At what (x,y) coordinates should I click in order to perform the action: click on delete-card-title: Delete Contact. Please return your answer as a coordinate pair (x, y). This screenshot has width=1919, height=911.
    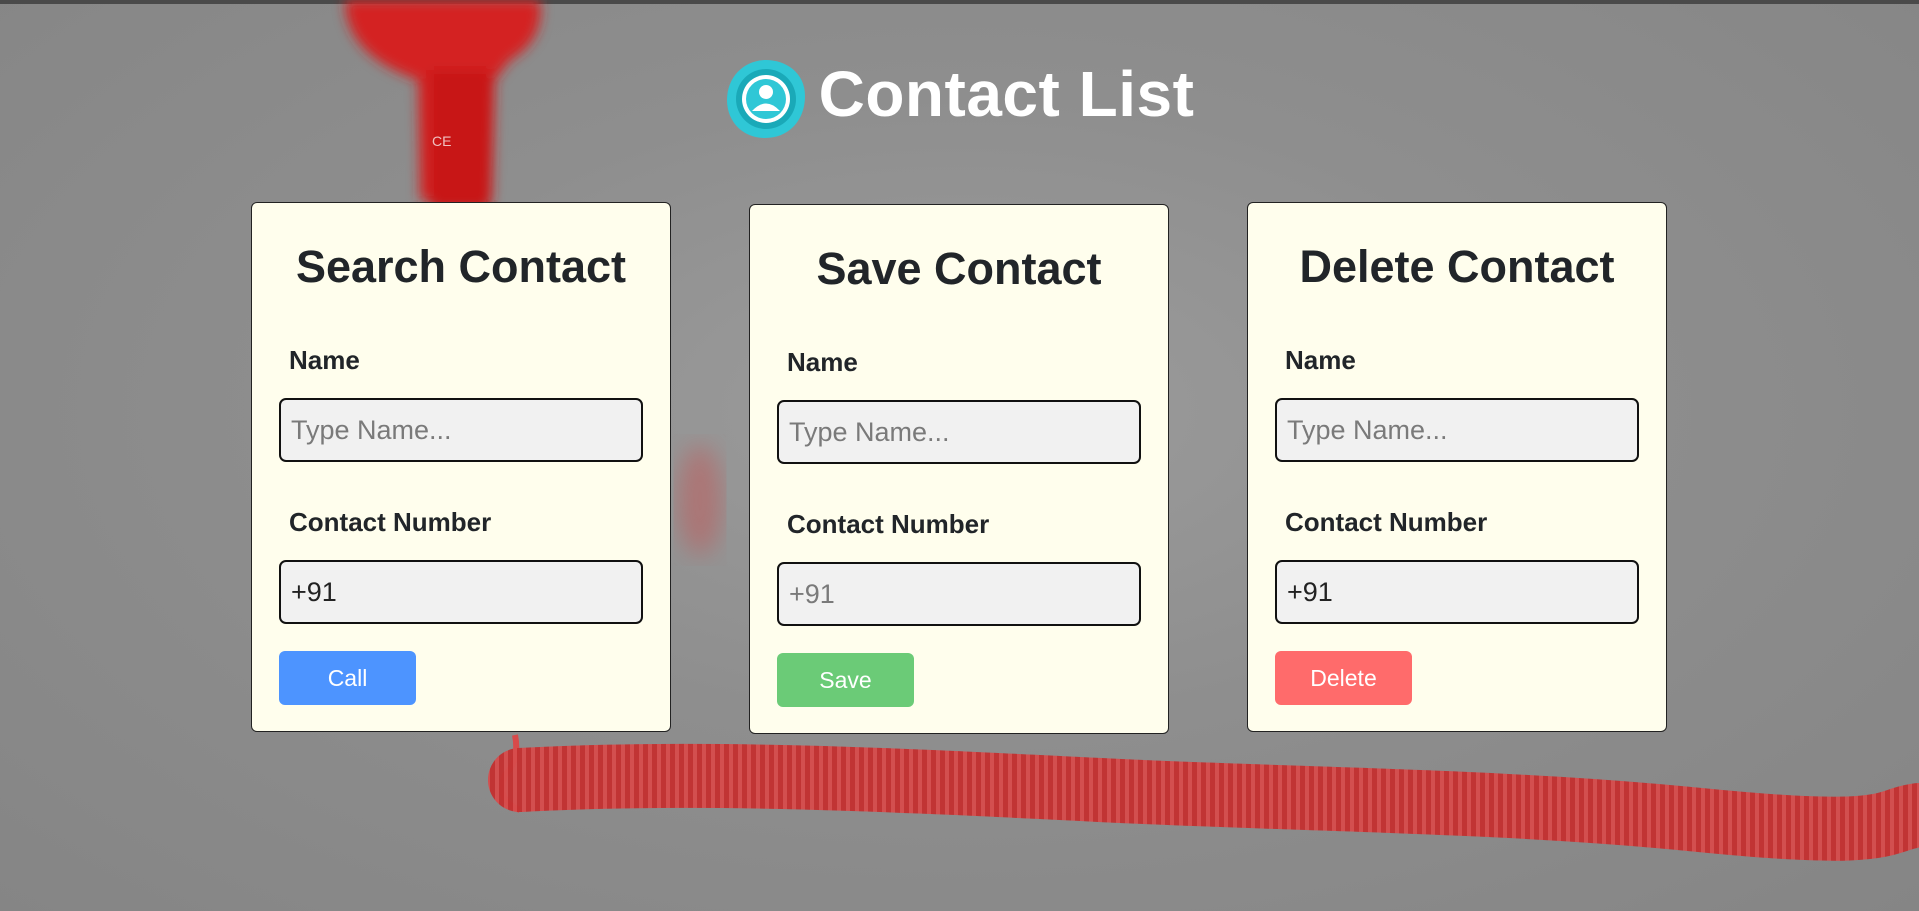
    Looking at the image, I should click on (1457, 266).